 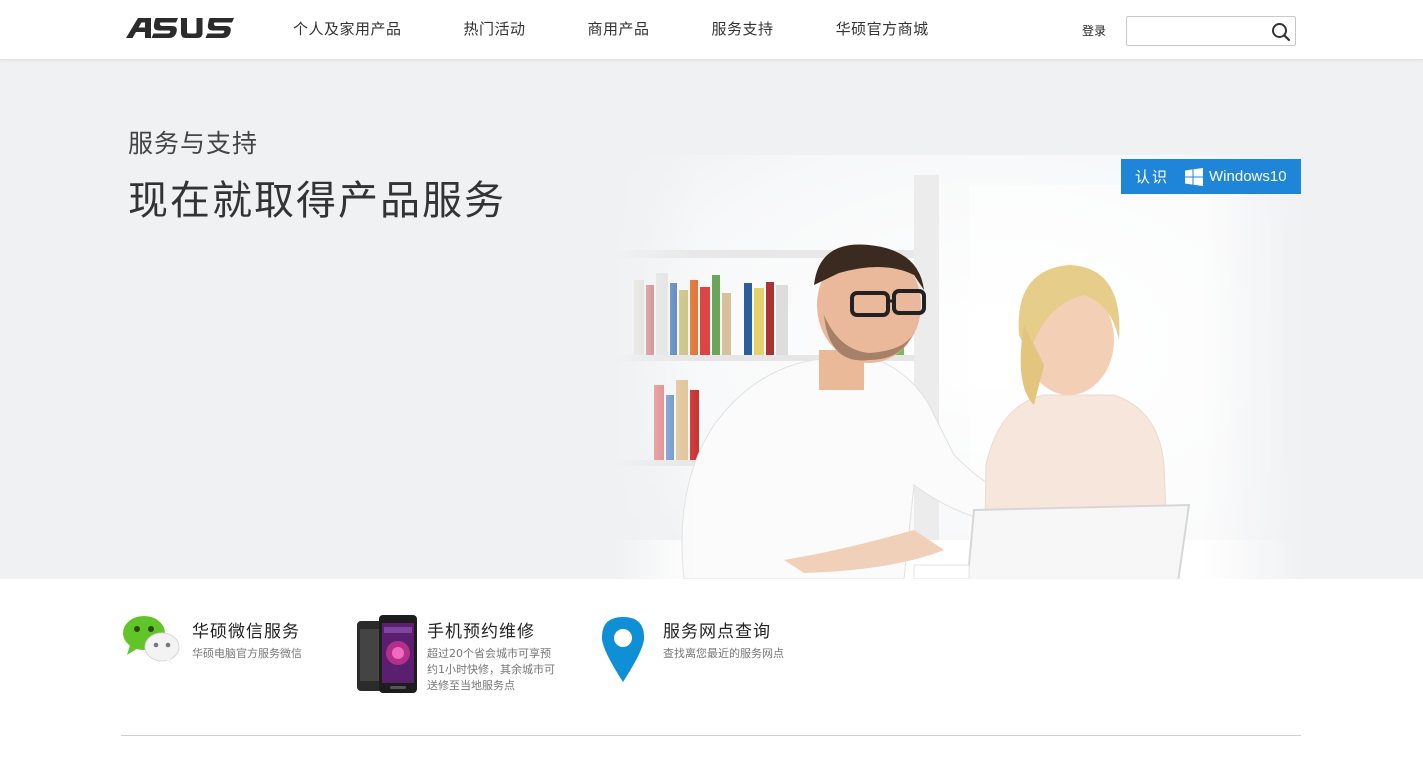 I want to click on windows-logo-icon, so click(x=1194, y=176).